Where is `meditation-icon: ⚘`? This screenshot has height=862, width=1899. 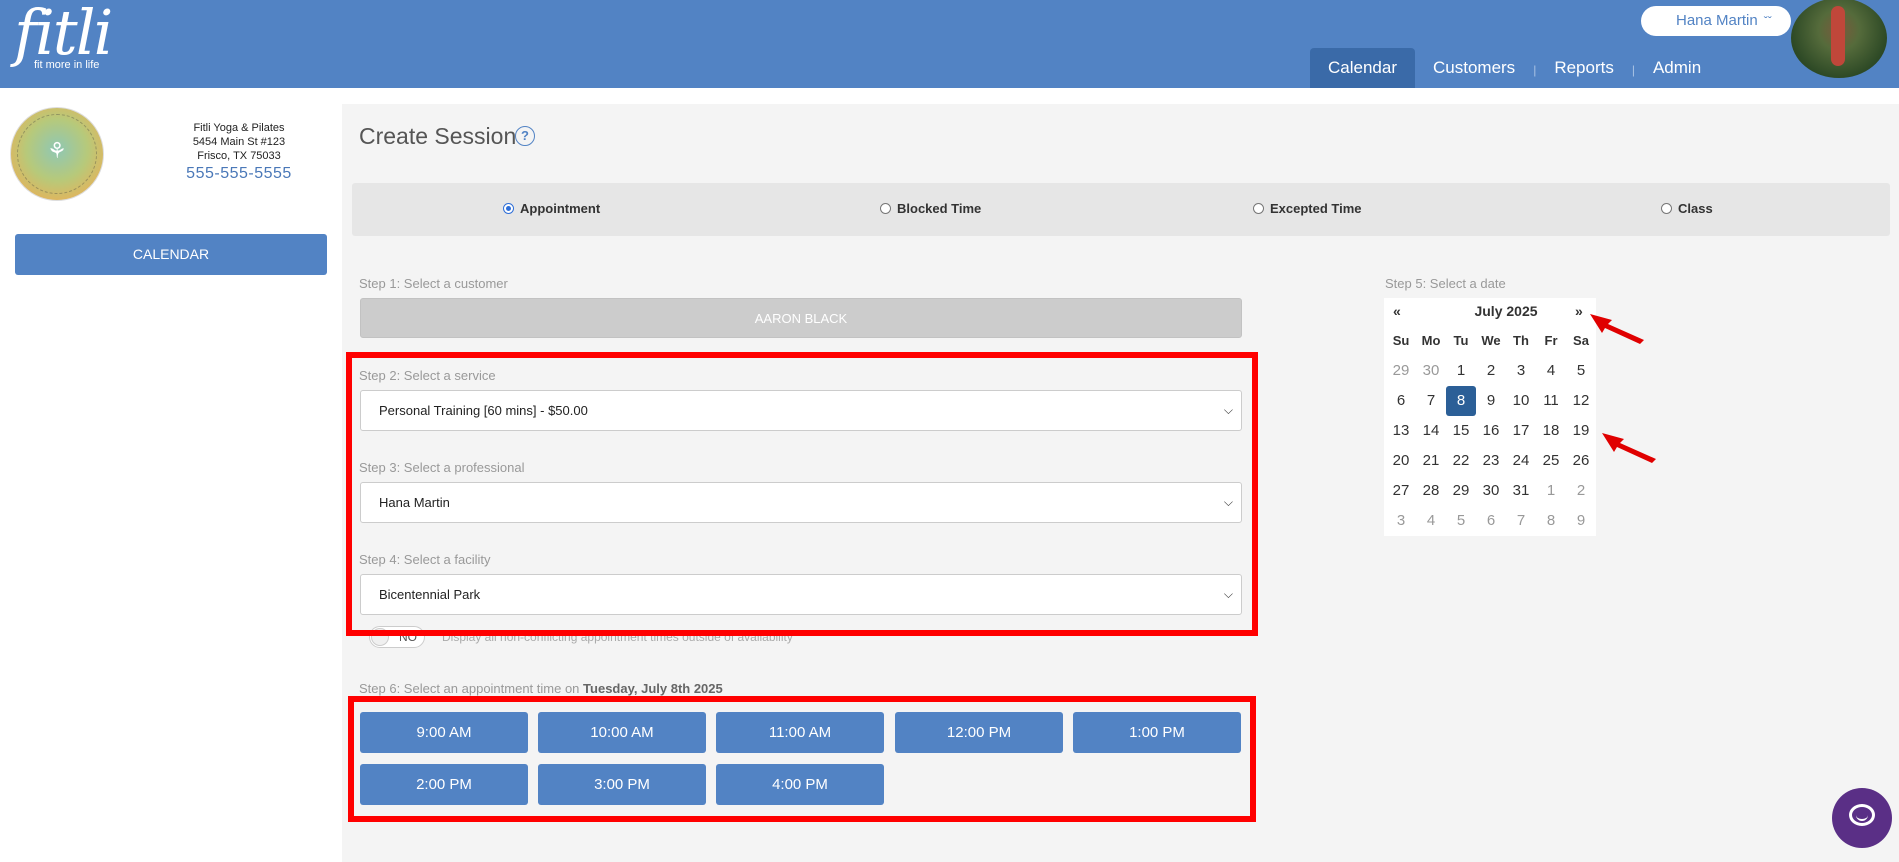
meditation-icon: ⚘ is located at coordinates (57, 150).